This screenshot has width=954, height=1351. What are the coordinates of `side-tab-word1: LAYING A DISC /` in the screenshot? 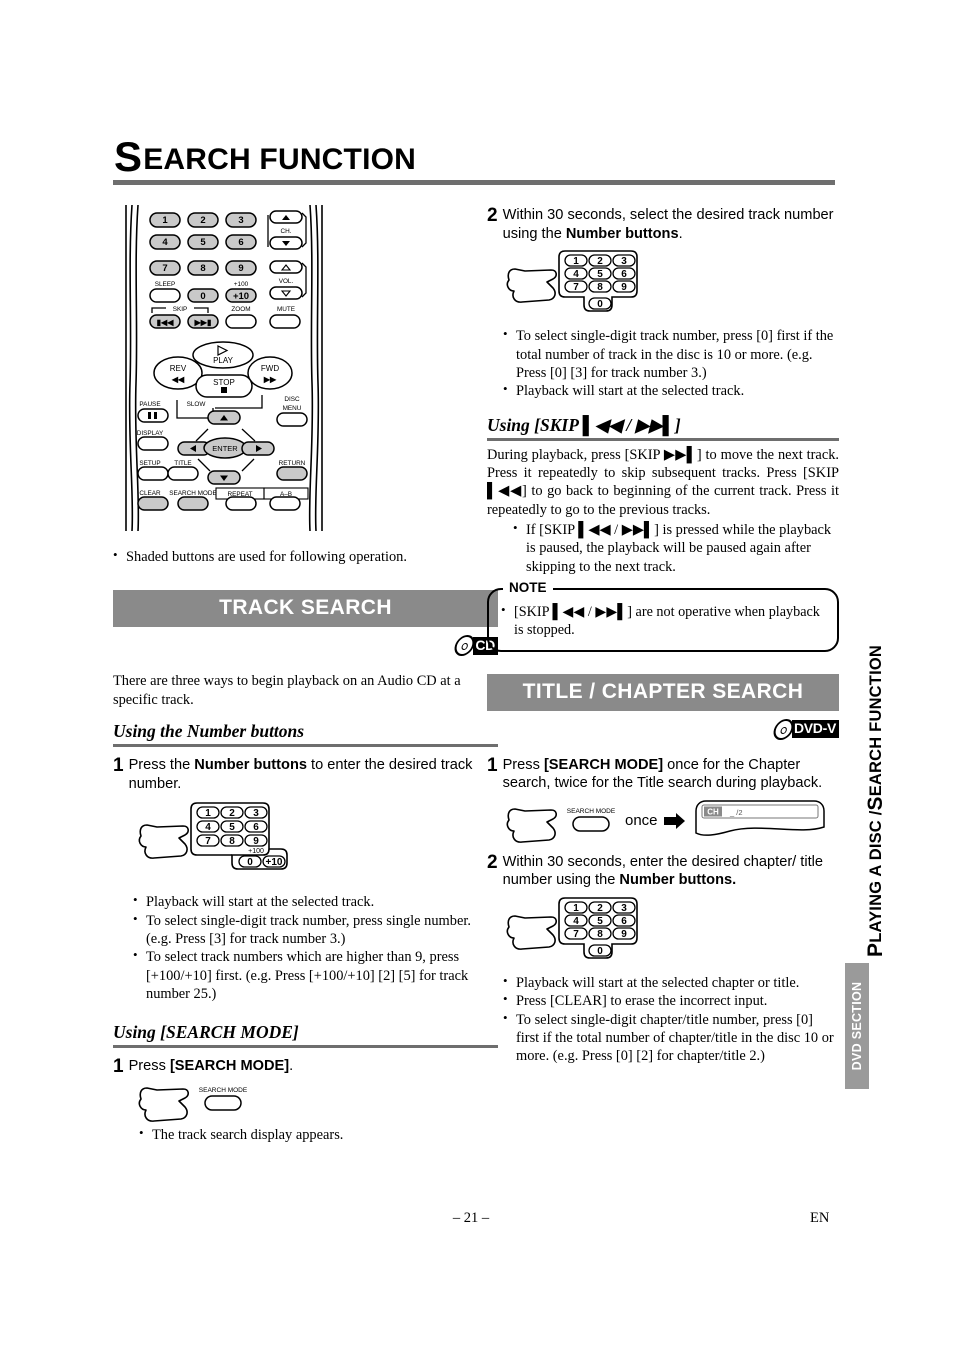 It's located at (875, 876).